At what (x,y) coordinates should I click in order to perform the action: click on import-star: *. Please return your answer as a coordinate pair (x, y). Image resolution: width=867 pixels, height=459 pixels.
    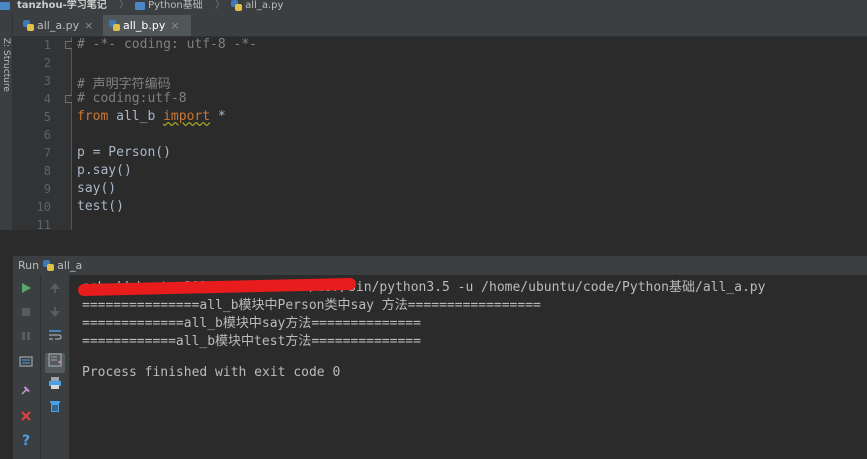
    Looking at the image, I should click on (221, 116).